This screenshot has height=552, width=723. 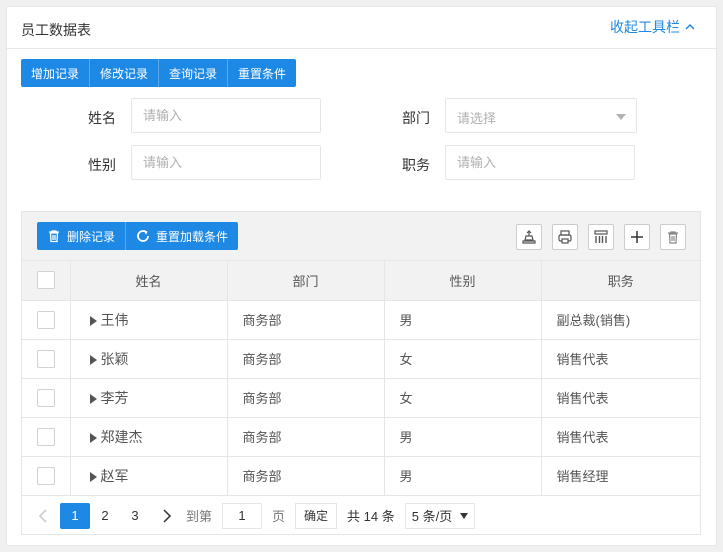 I want to click on page-3-button: 3, so click(x=135, y=516).